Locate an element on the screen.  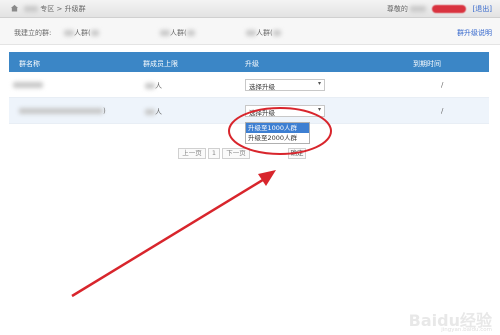
header-expire: 到期时间 is located at coordinates (427, 64).